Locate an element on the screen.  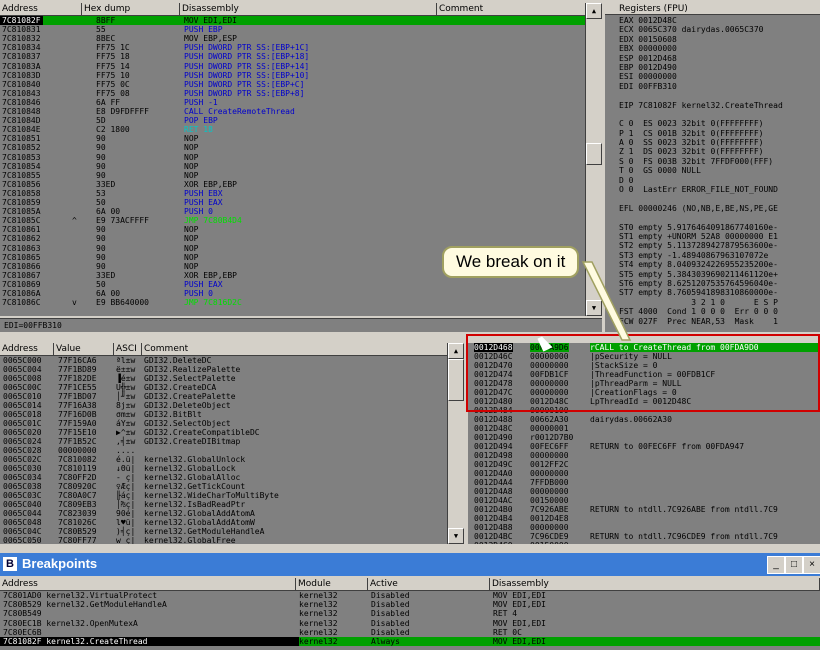
col-disassembly: Disassembly is located at coordinates (655, 584).